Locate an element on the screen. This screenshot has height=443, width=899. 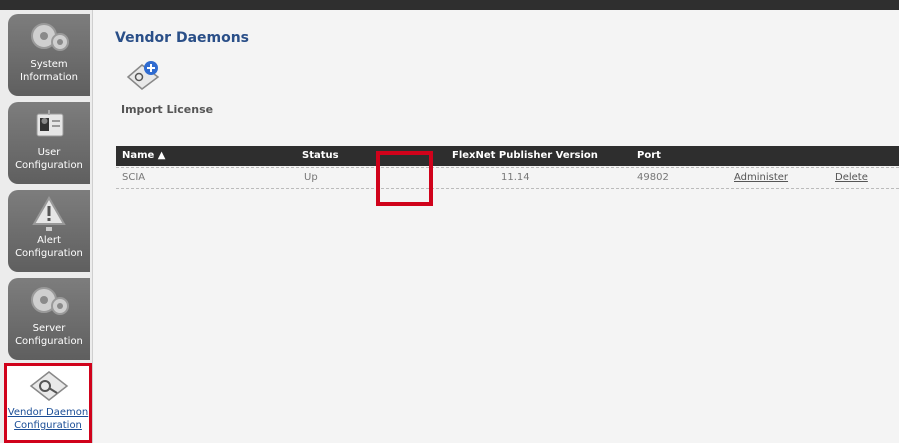
cell-port: 49802 is located at coordinates (653, 177).